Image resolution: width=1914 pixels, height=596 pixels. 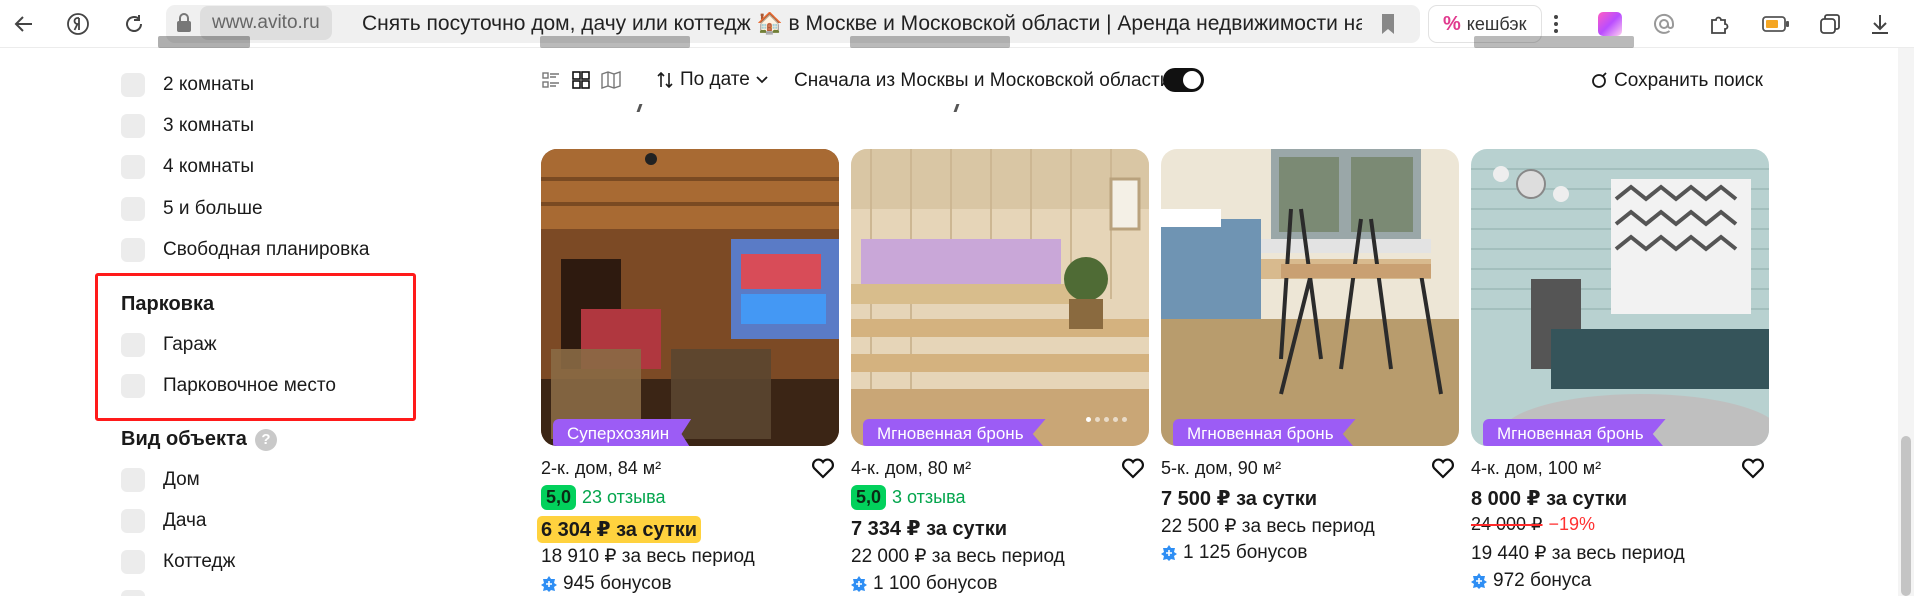 I want to click on reviews-link: 23 отзыва, so click(x=623, y=497).